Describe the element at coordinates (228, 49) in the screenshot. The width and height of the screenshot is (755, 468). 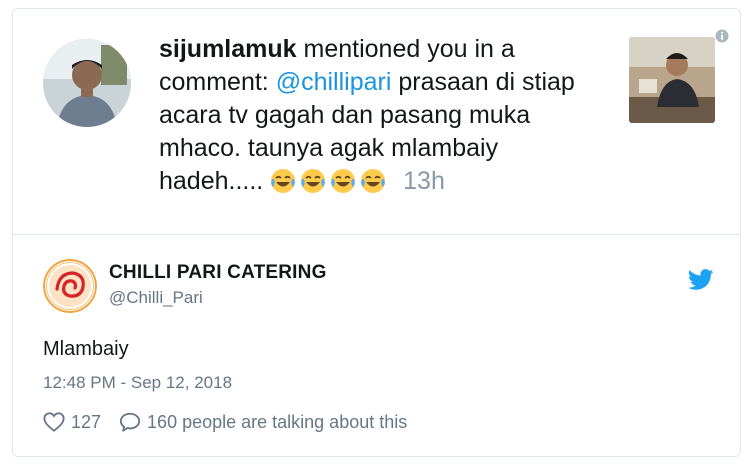
I see `notifier-username: sijumlamuk` at that location.